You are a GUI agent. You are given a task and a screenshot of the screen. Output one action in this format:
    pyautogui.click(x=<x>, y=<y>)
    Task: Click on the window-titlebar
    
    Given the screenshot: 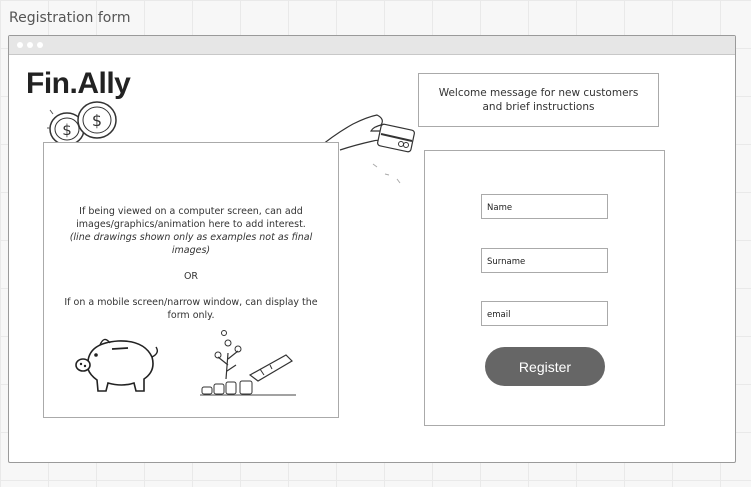 What is the action you would take?
    pyautogui.click(x=372, y=45)
    